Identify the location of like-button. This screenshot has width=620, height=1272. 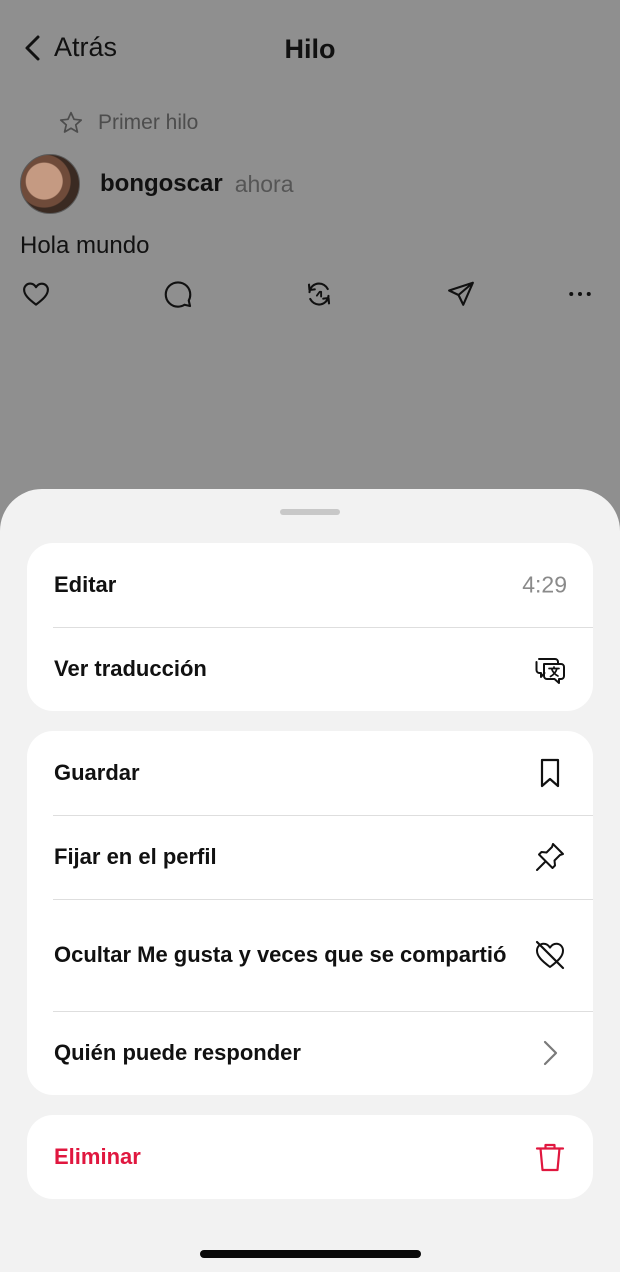
(36, 294).